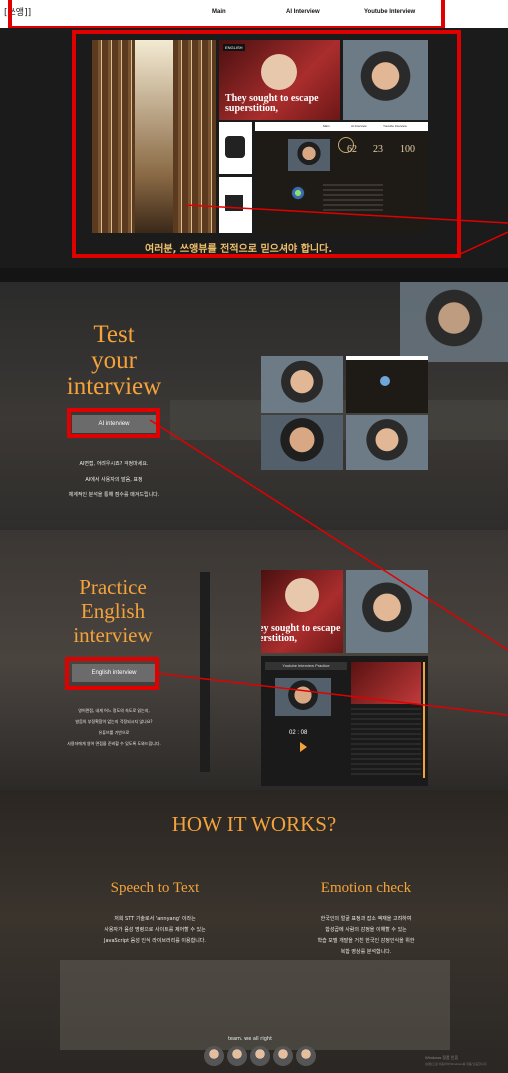 The image size is (508, 1073). I want to click on emotion-desc-line-3: 학습 모델 개발을 거친 한국인 감정인식을 위한, so click(366, 941).